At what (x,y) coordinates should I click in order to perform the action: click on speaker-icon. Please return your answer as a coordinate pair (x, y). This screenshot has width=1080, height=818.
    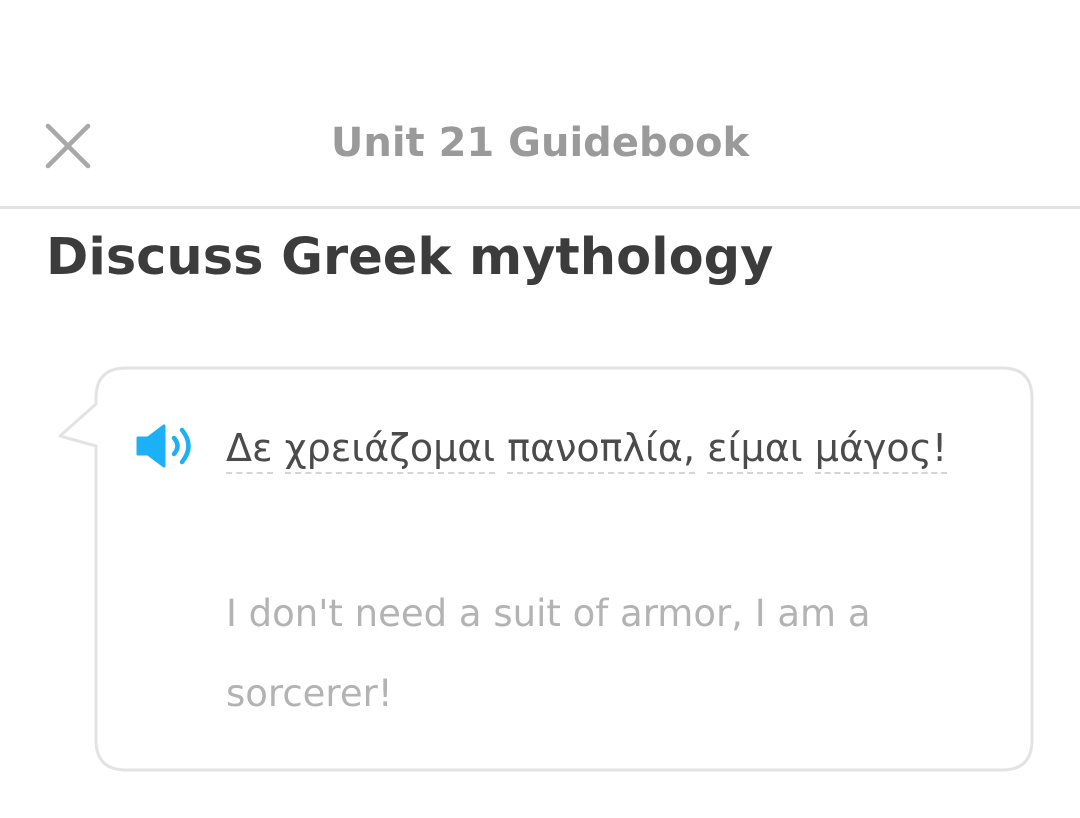
    Looking at the image, I should click on (169, 446).